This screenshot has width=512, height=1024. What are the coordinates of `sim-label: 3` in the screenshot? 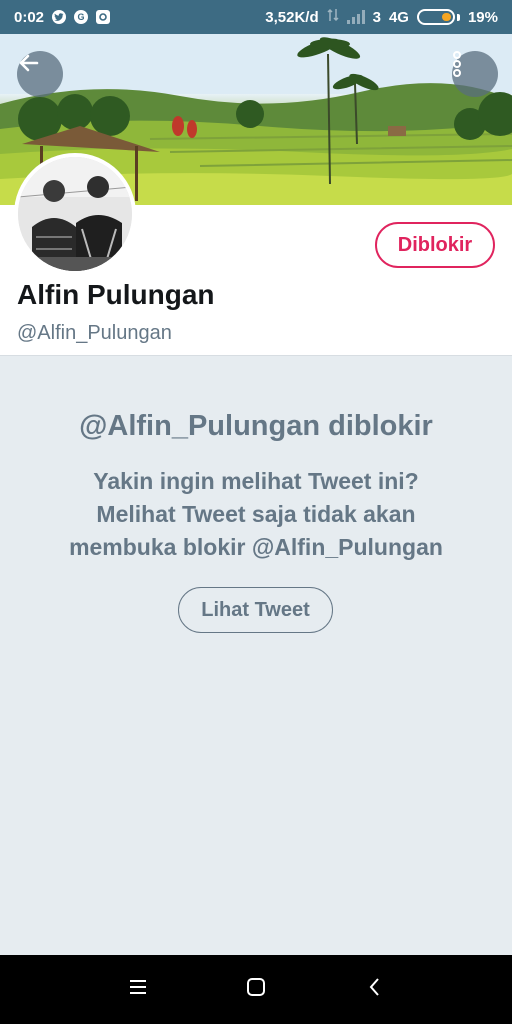 It's located at (376, 17).